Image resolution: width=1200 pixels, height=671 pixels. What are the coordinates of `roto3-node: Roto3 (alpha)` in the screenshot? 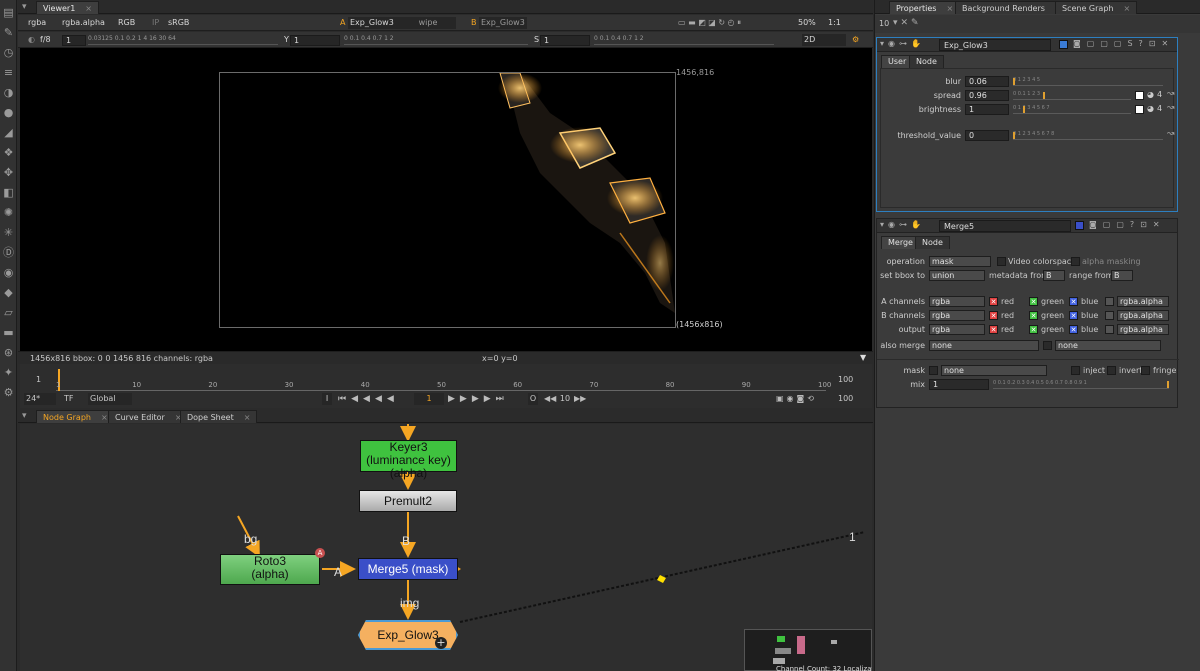 It's located at (270, 569).